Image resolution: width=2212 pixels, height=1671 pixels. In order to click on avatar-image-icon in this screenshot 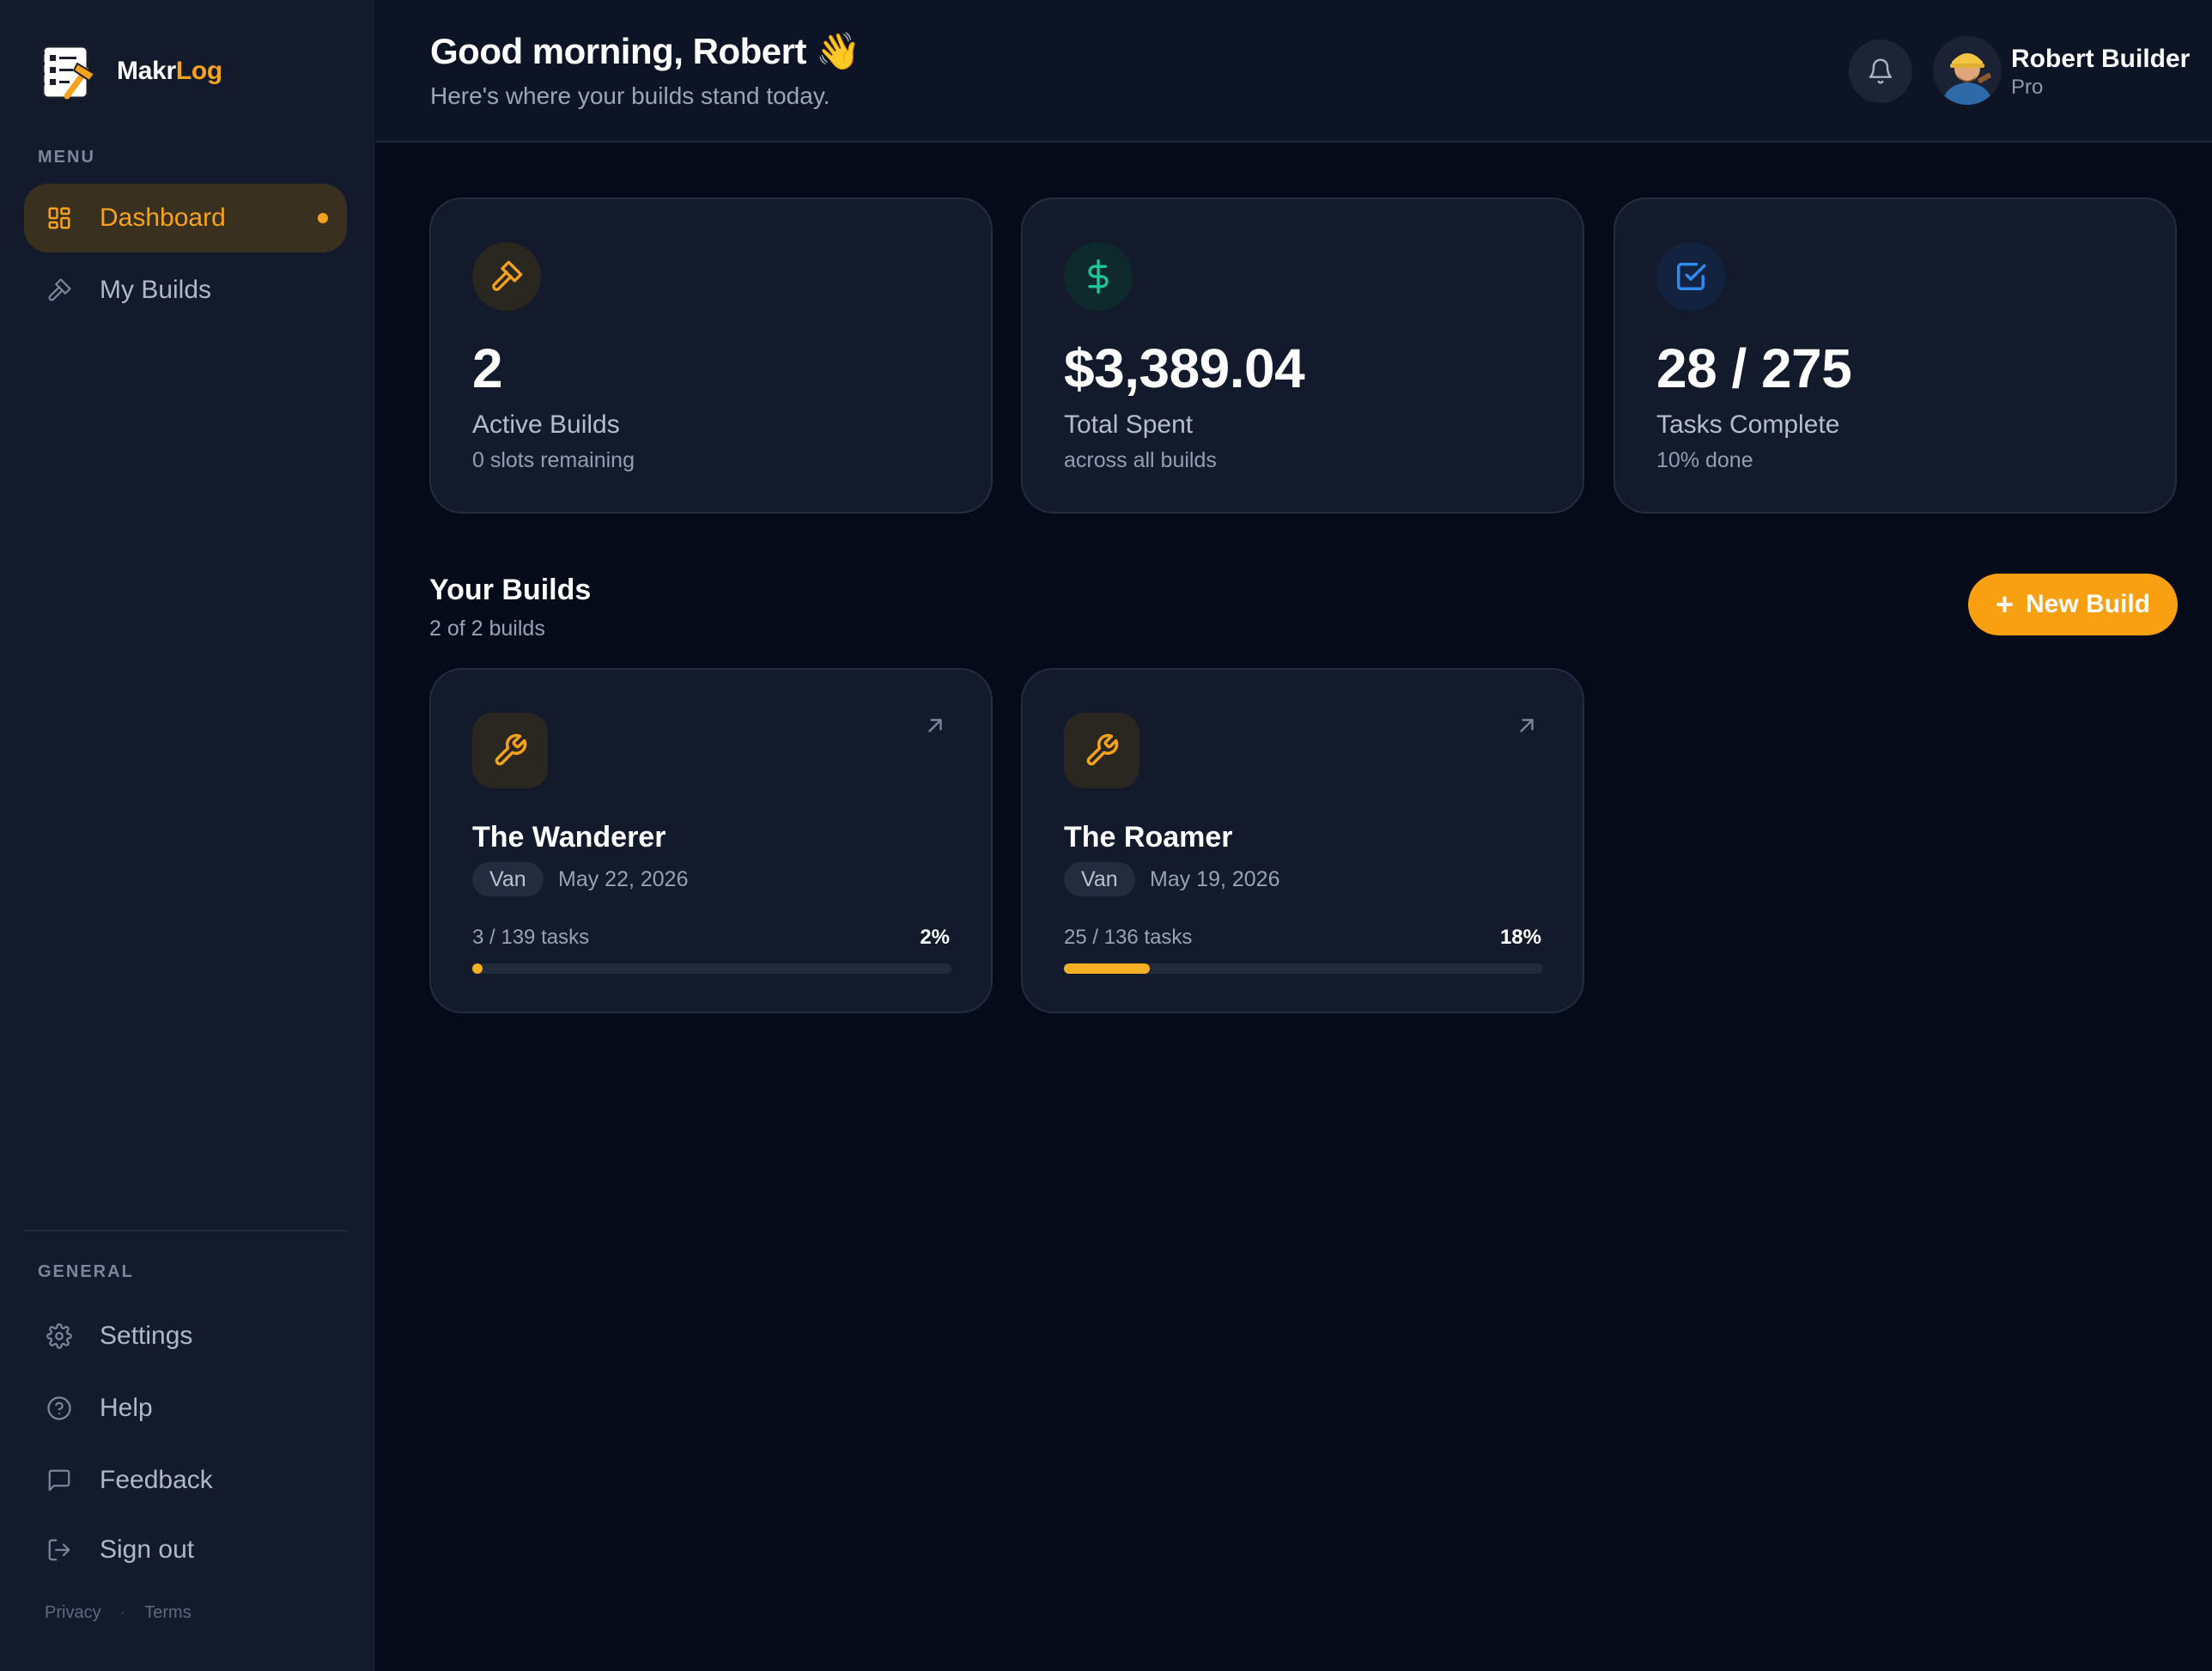, I will do `click(1967, 70)`.